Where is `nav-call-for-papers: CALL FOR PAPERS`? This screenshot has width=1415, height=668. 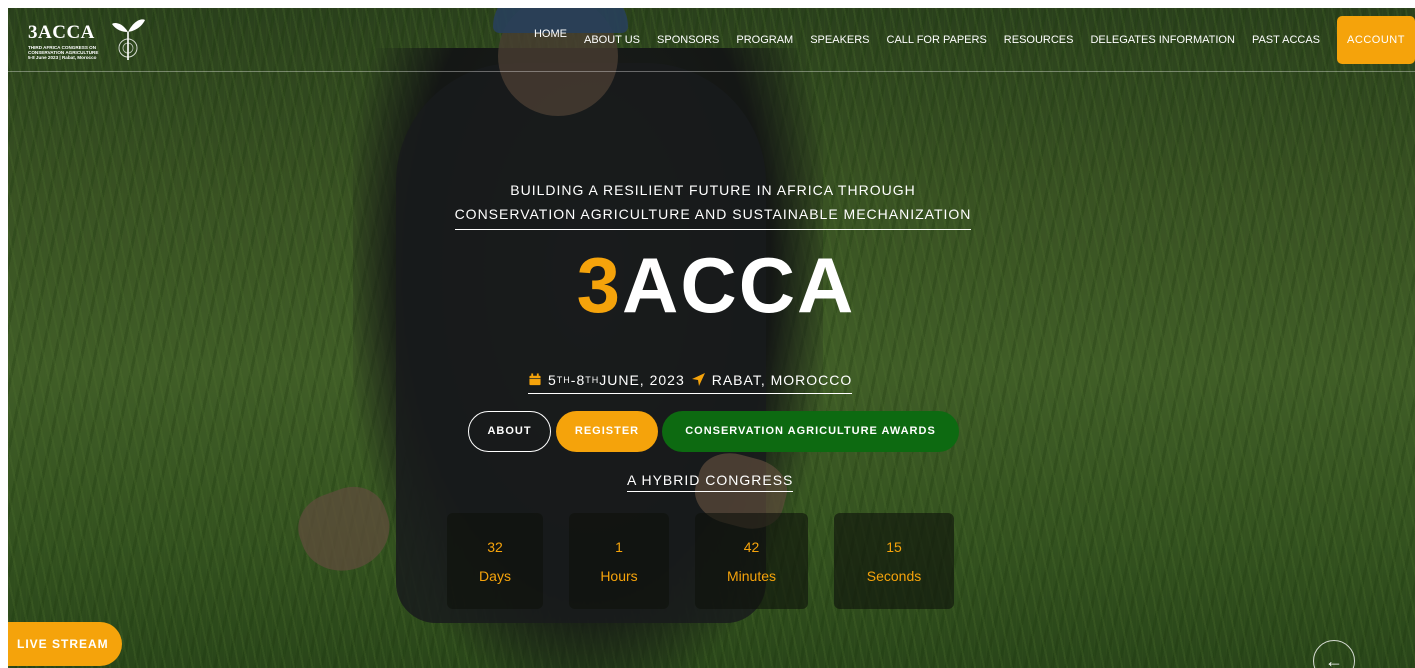
nav-call-for-papers: CALL FOR PAPERS is located at coordinates (937, 40).